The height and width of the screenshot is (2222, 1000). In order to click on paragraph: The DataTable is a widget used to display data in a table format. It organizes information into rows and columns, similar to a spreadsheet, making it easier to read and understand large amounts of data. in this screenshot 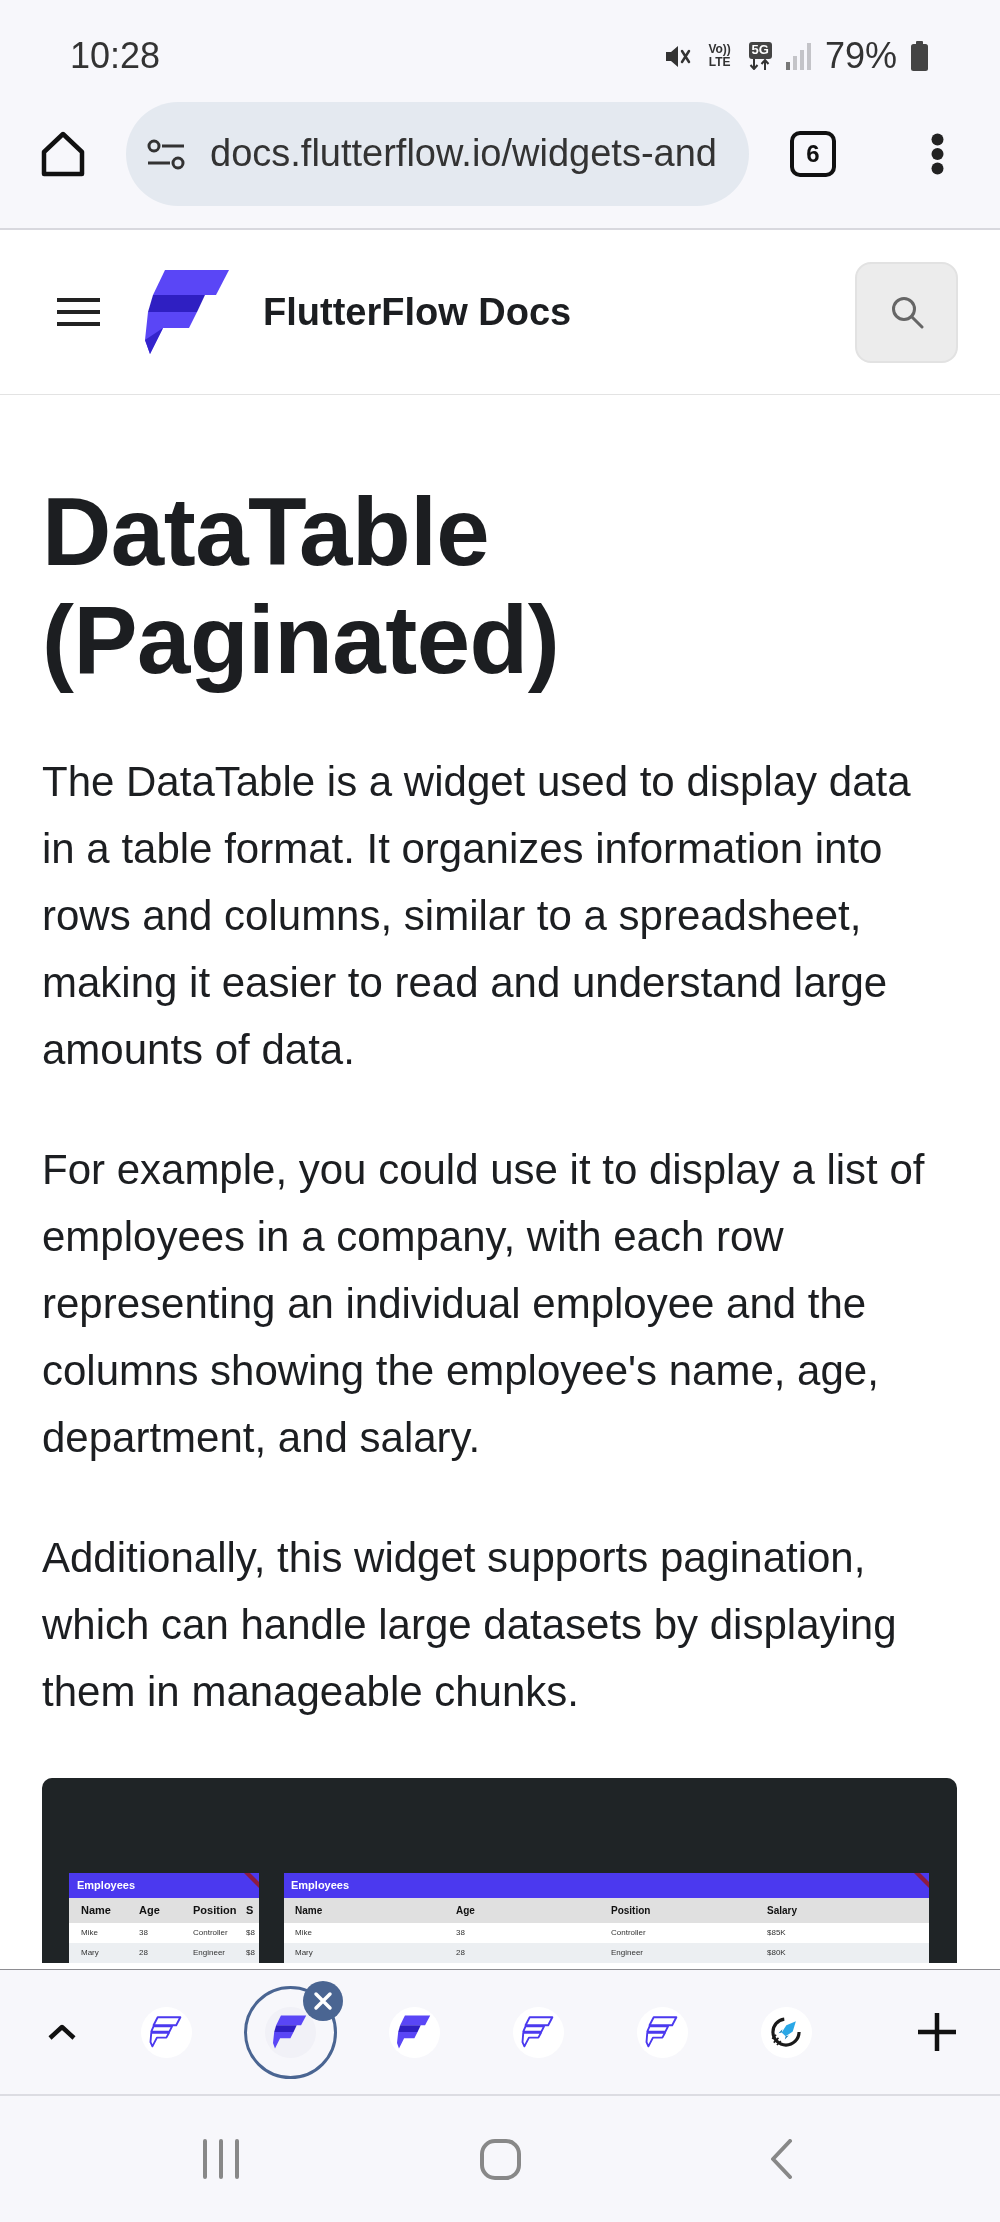, I will do `click(477, 916)`.